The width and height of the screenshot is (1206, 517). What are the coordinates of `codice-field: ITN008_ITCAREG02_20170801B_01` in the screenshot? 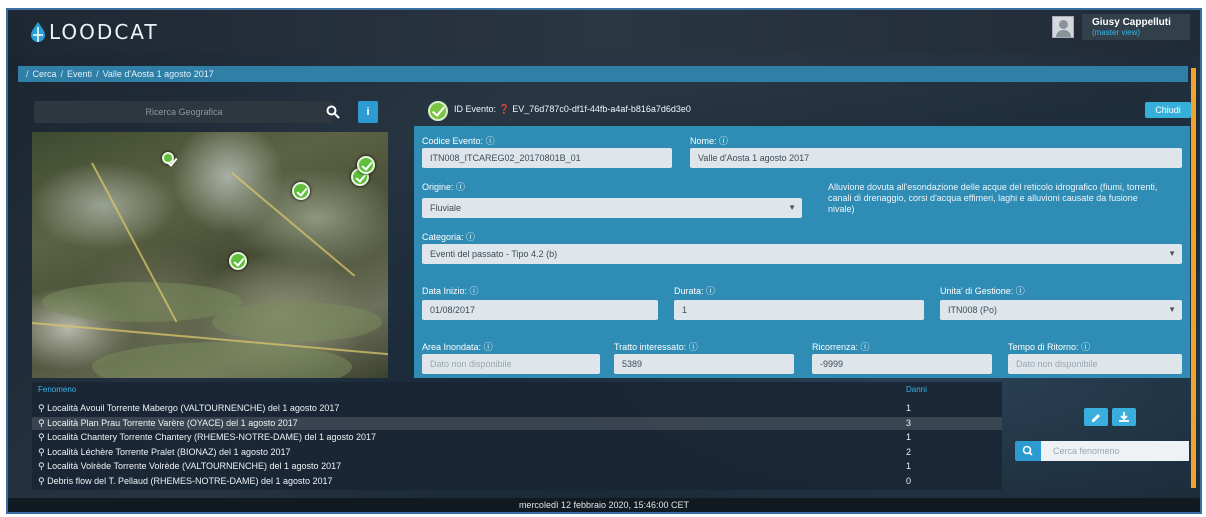 It's located at (547, 158).